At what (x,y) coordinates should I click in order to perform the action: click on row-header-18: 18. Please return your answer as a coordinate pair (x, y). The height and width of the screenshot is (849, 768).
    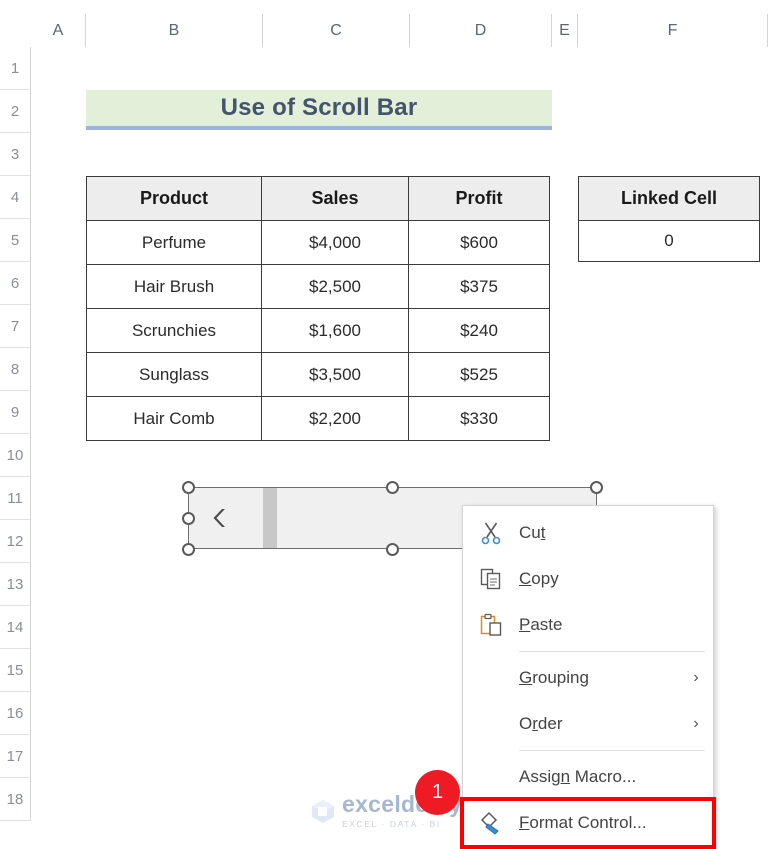
    Looking at the image, I should click on (15, 799).